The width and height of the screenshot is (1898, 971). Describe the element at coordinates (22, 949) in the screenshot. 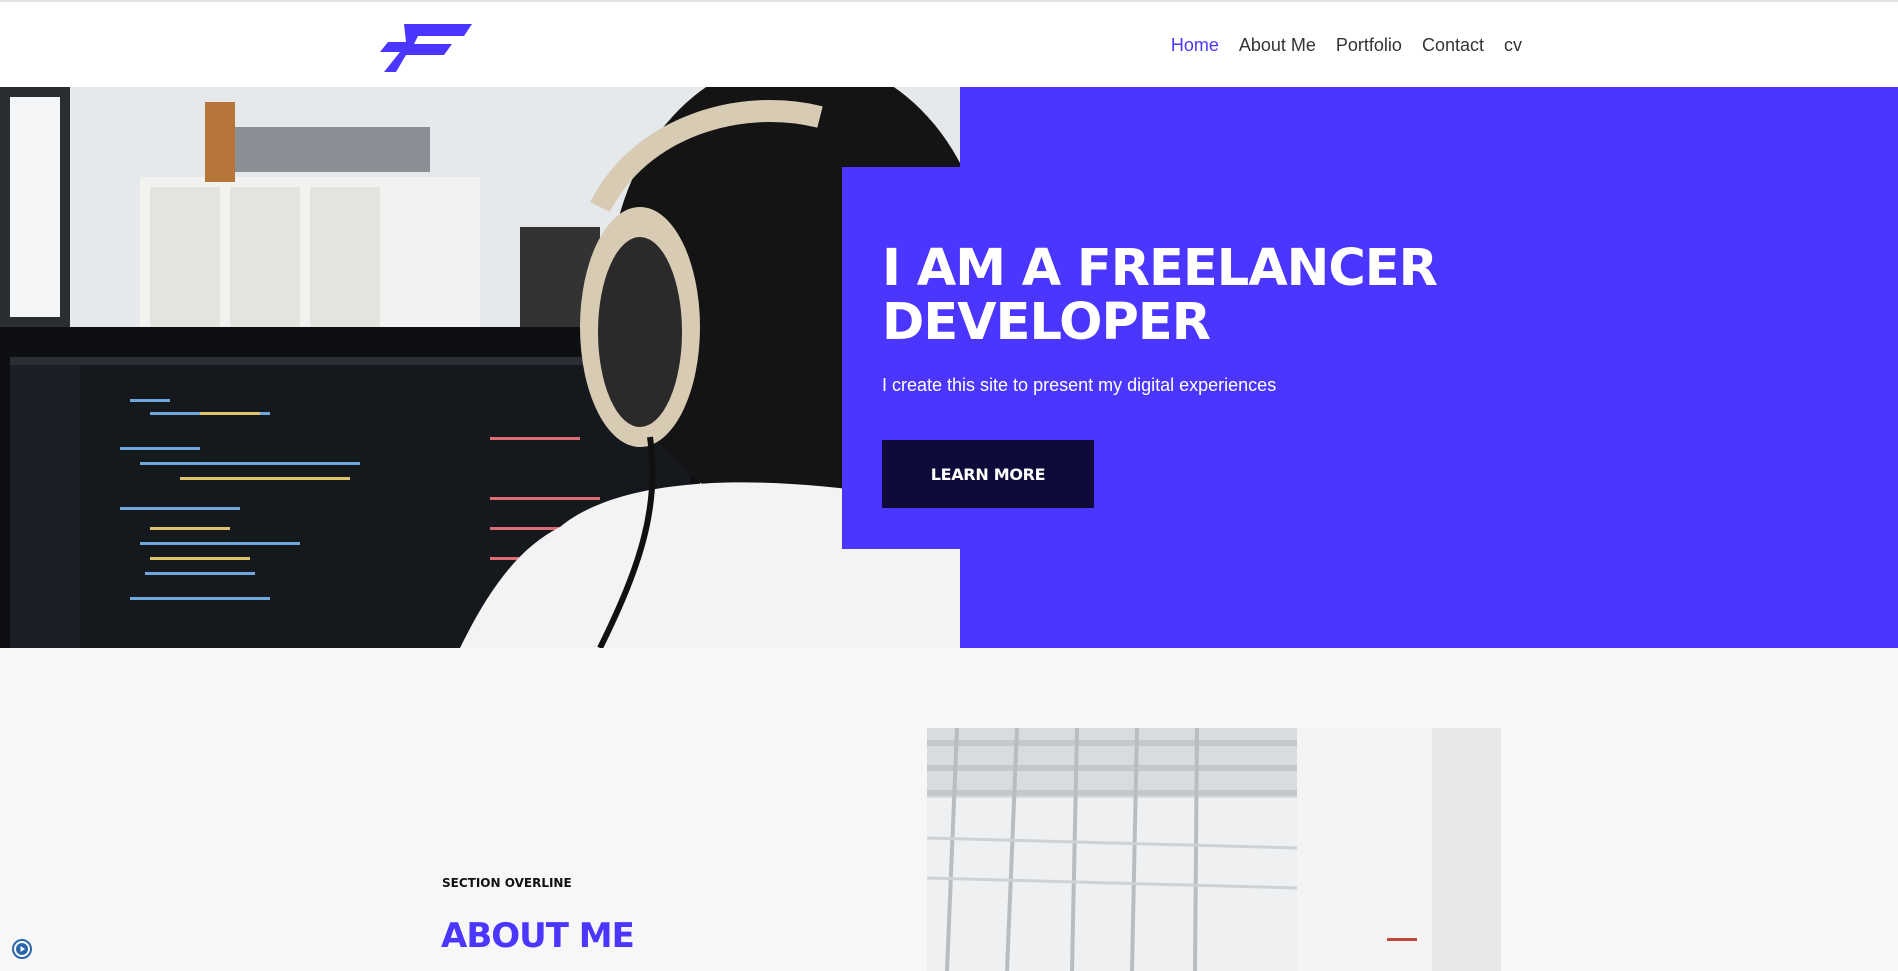

I see `play-circle-icon` at that location.